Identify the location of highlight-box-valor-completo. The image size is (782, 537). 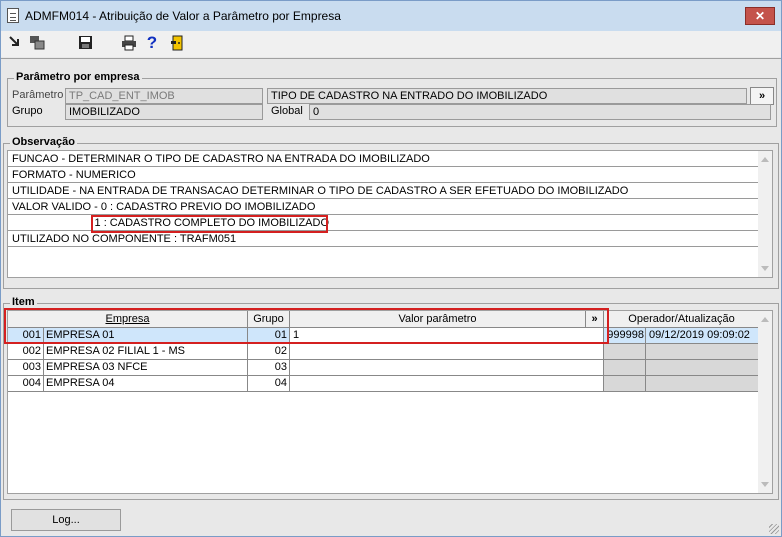
(209, 224).